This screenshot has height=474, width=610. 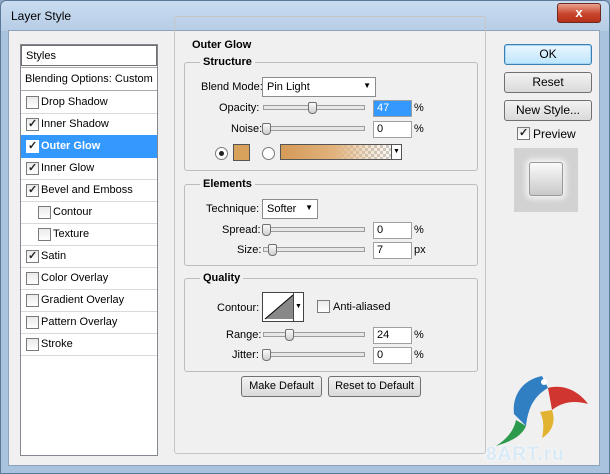 What do you see at coordinates (314, 128) in the screenshot?
I see `noise-slider` at bounding box center [314, 128].